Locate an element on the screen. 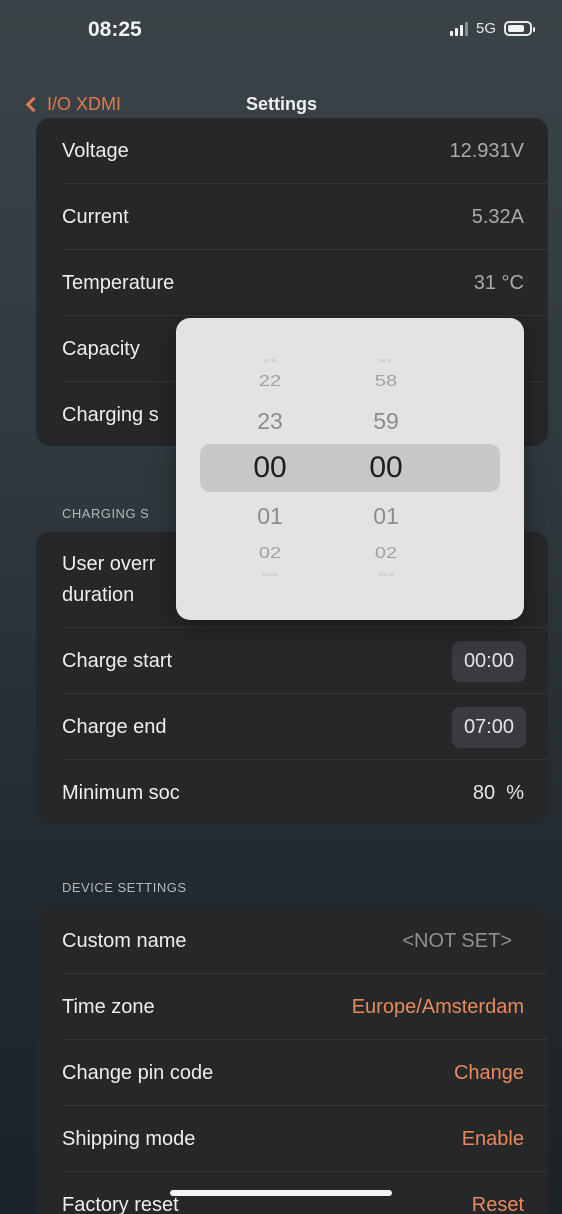 This screenshot has width=562, height=1214. factory-reset-button: Reset is located at coordinates (498, 1204).